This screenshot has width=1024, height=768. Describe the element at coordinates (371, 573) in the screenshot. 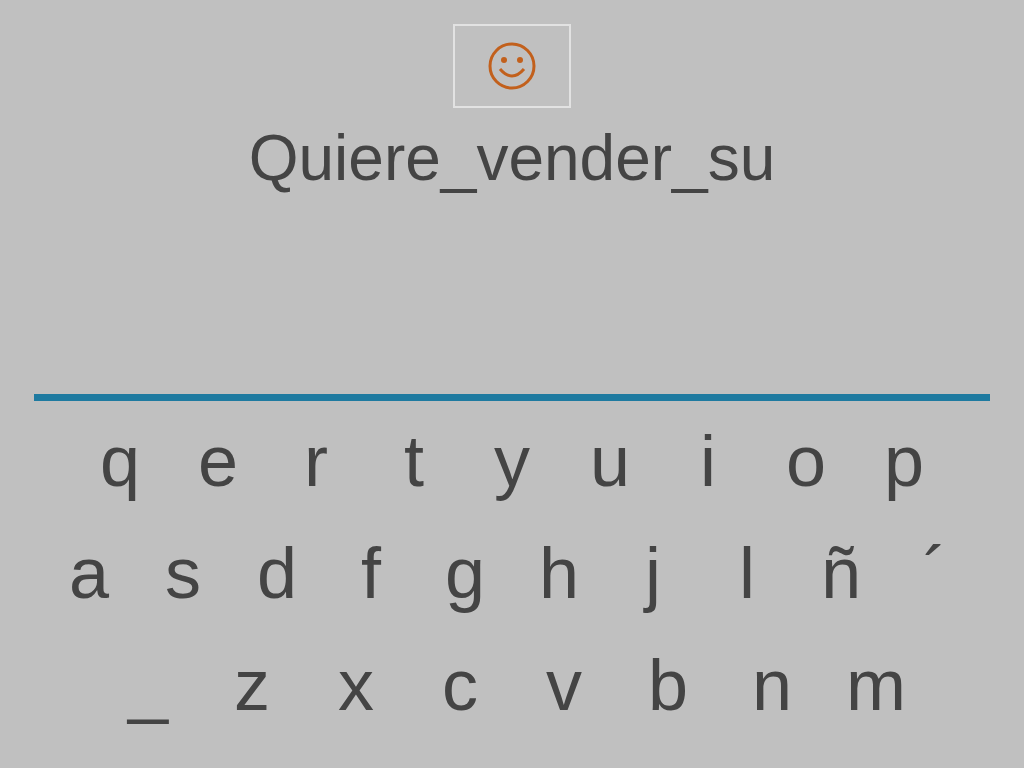

I see `letter-key: f` at that location.